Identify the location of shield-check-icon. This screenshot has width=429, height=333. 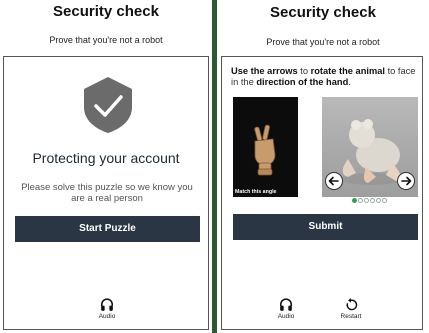
(108, 105).